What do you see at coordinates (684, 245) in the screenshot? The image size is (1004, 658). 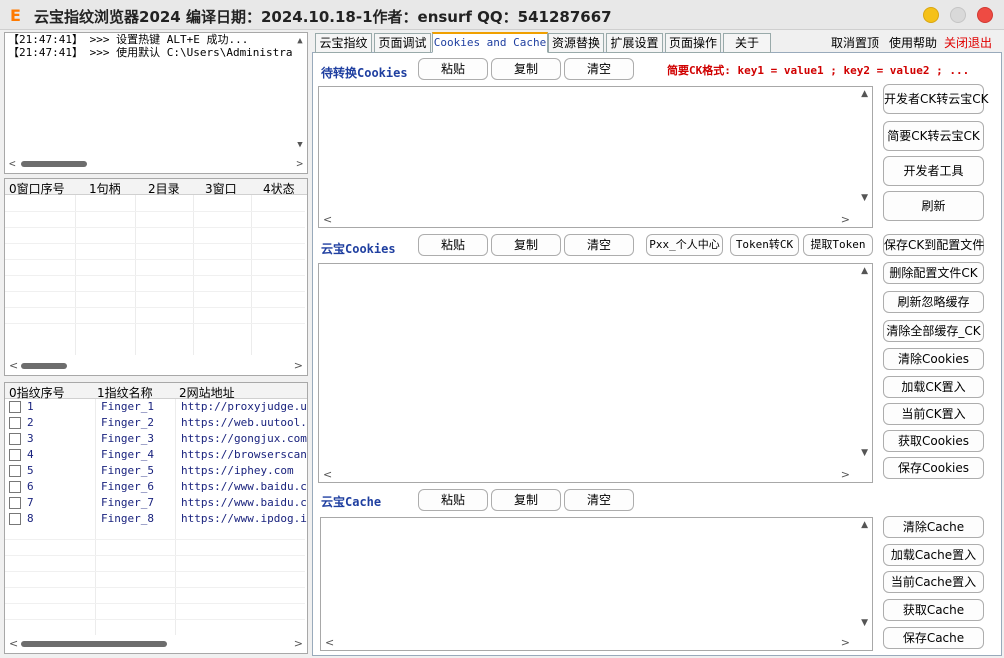 I see `pxx-personal-center-button: Pxx_个人中心` at bounding box center [684, 245].